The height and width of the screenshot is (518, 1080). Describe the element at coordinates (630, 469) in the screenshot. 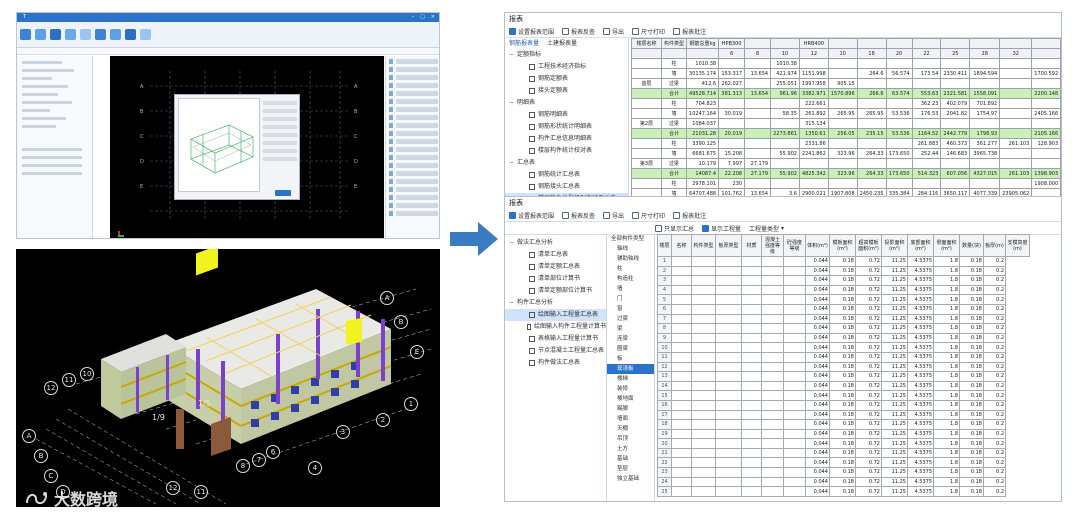

I see `component-type-item: 垫层` at that location.